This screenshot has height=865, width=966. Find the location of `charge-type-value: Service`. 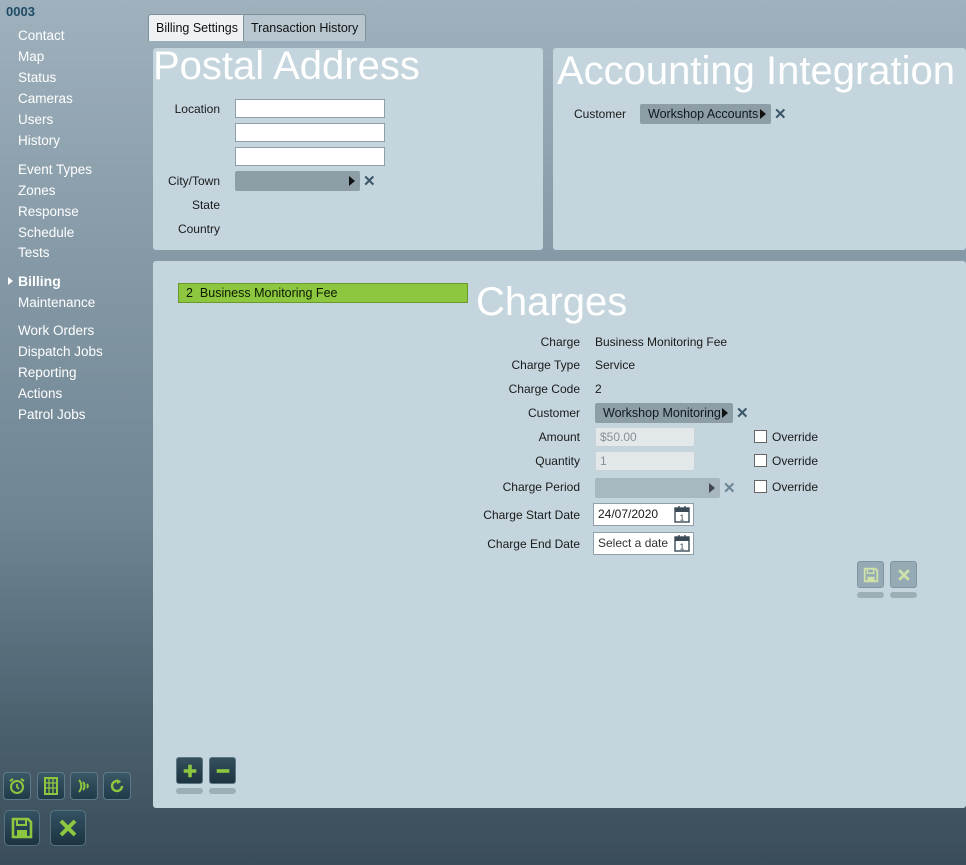

charge-type-value: Service is located at coordinates (615, 365).